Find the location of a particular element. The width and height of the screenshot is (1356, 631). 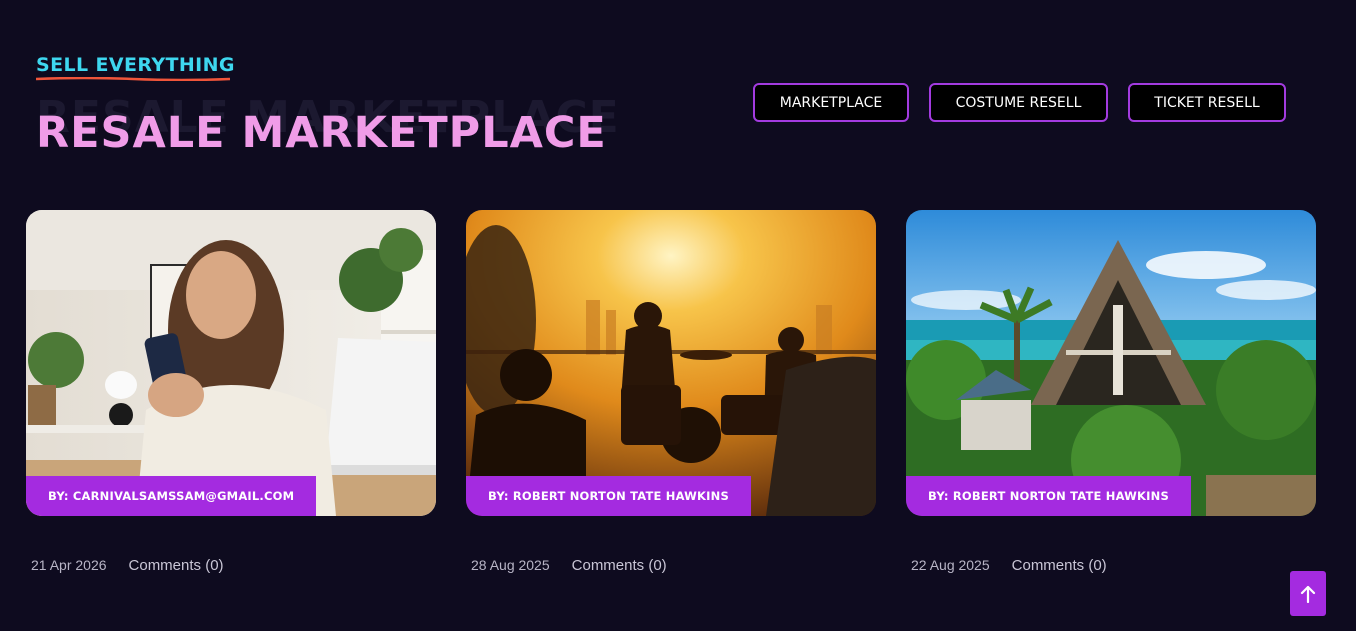

post-date: 22 Aug 2025 is located at coordinates (950, 565).